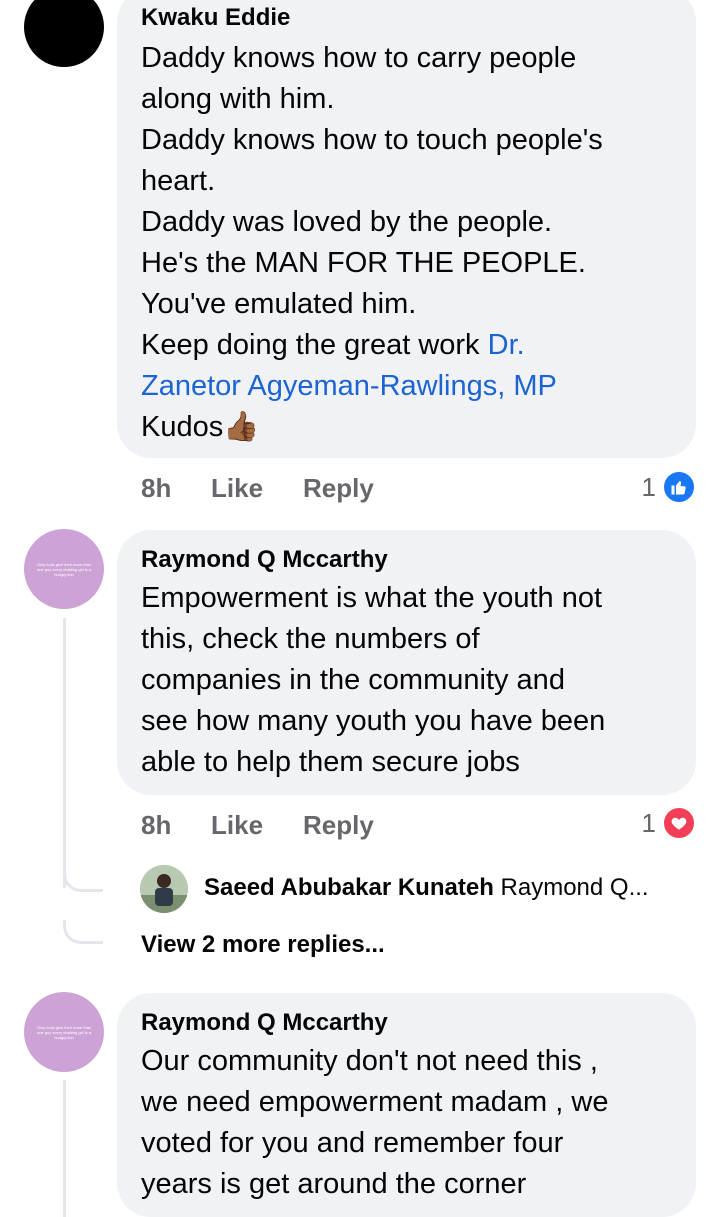  I want to click on comment-author: Kwaku Eddie, so click(215, 18).